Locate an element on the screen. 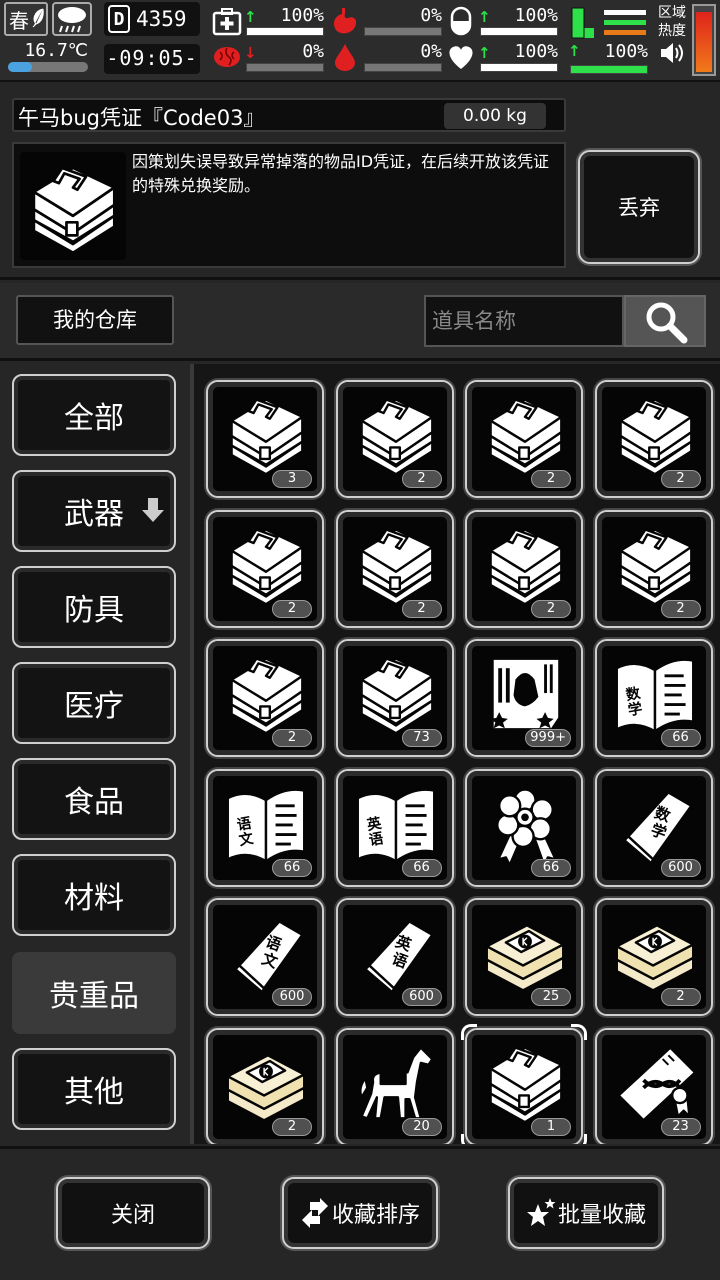  discard-button: 丢弃 is located at coordinates (639, 207).